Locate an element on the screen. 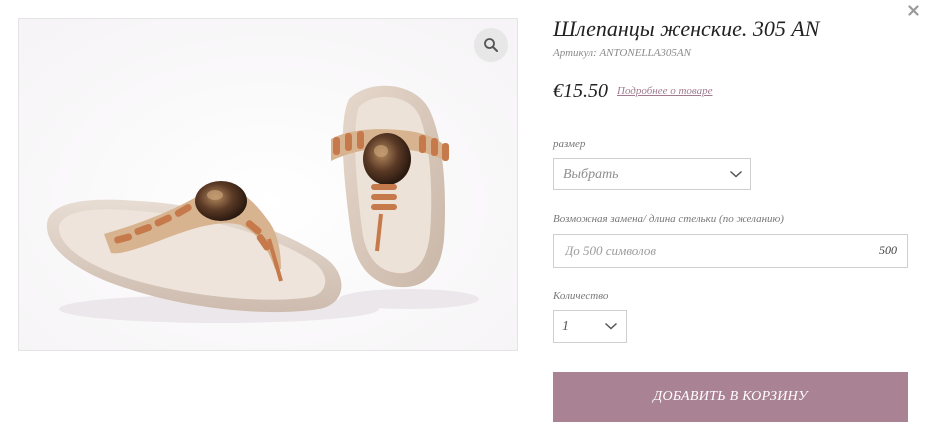 This screenshot has height=433, width=926. replacement-input is located at coordinates (709, 251).